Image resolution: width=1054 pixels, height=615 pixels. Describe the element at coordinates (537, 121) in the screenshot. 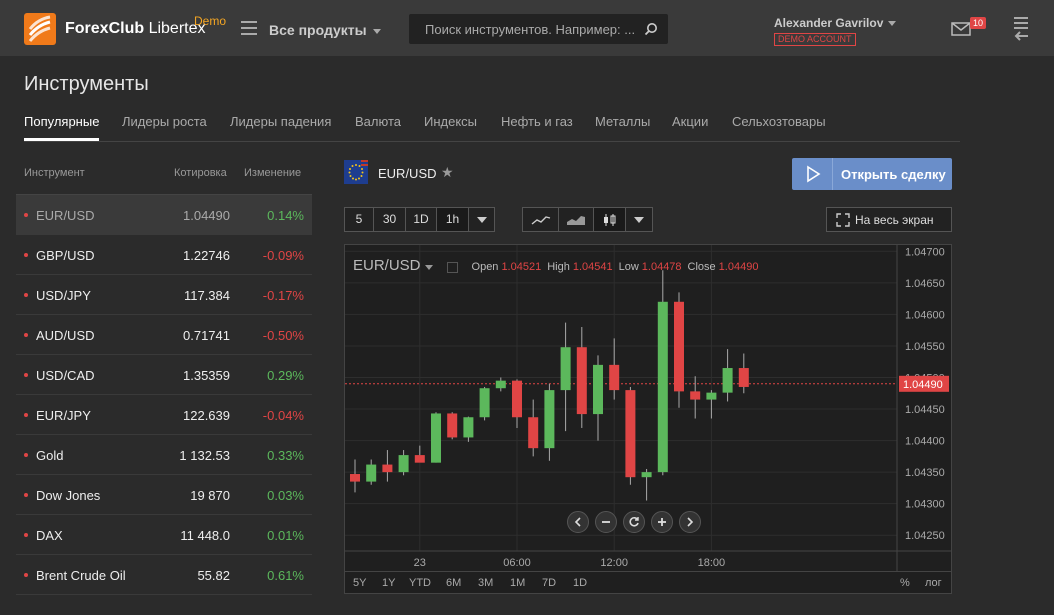

I see `tab-oil-gas: Нефть и газ` at that location.